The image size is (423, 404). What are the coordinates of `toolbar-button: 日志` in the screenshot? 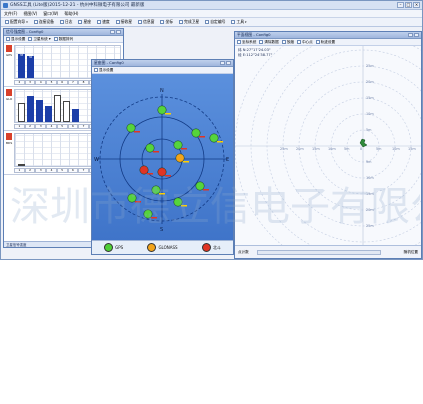 It's located at (66, 22).